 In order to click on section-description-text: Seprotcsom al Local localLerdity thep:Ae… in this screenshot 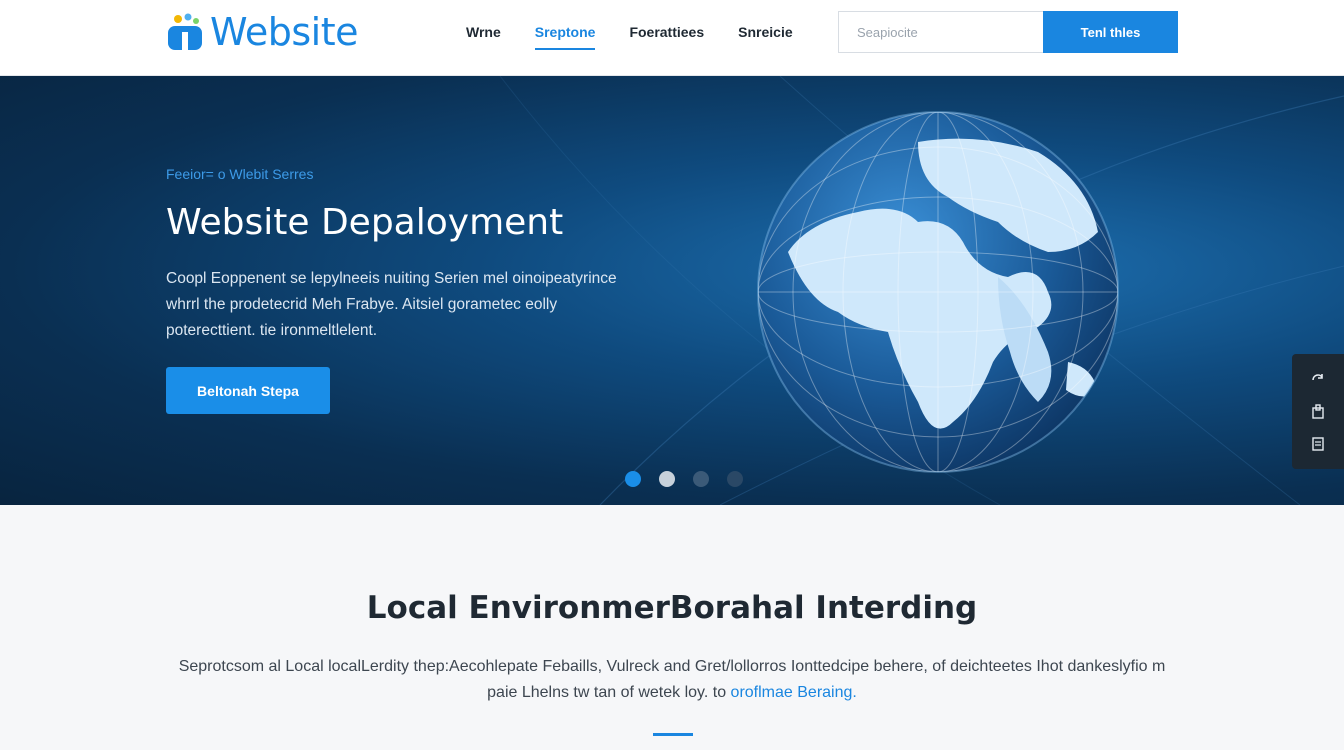, I will do `click(672, 679)`.